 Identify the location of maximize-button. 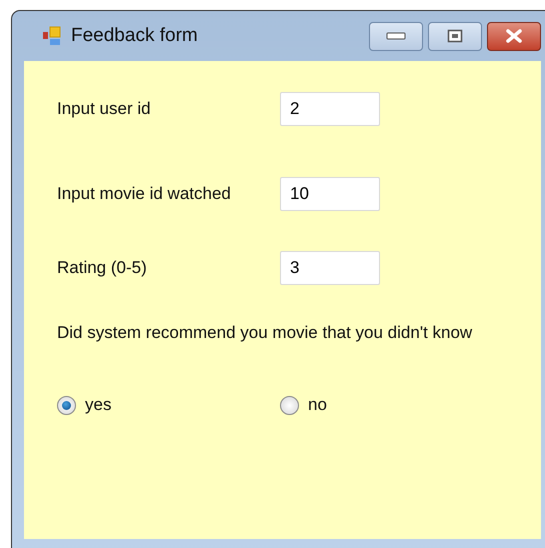
(455, 36).